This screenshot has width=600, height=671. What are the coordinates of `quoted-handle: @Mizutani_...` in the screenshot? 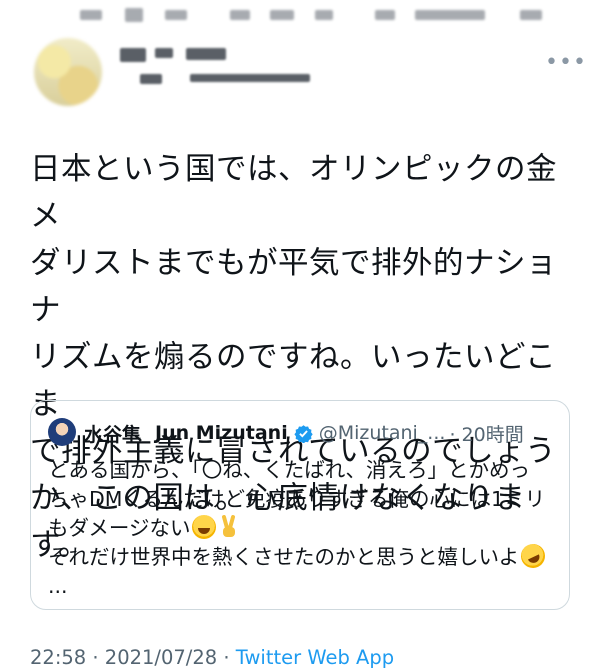 It's located at (382, 433).